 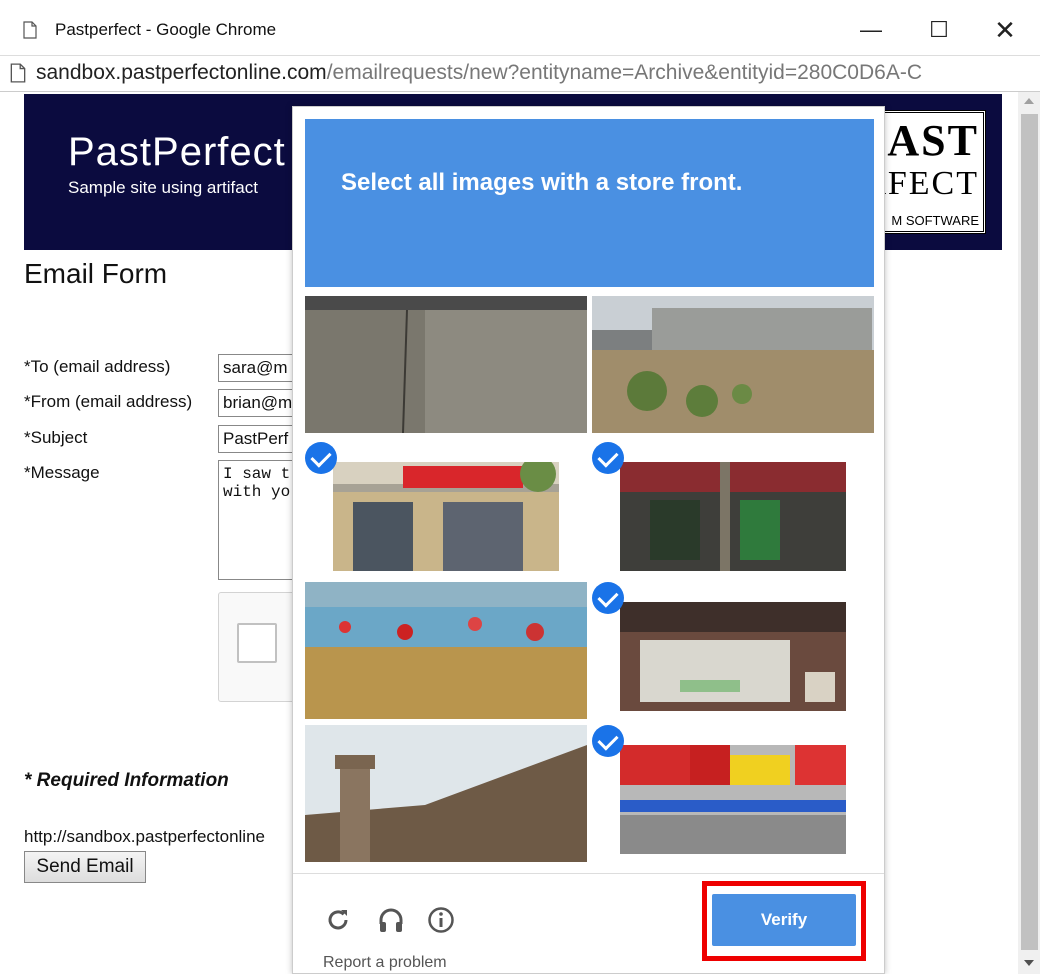 I want to click on scroll-up-icon, so click(x=1029, y=101).